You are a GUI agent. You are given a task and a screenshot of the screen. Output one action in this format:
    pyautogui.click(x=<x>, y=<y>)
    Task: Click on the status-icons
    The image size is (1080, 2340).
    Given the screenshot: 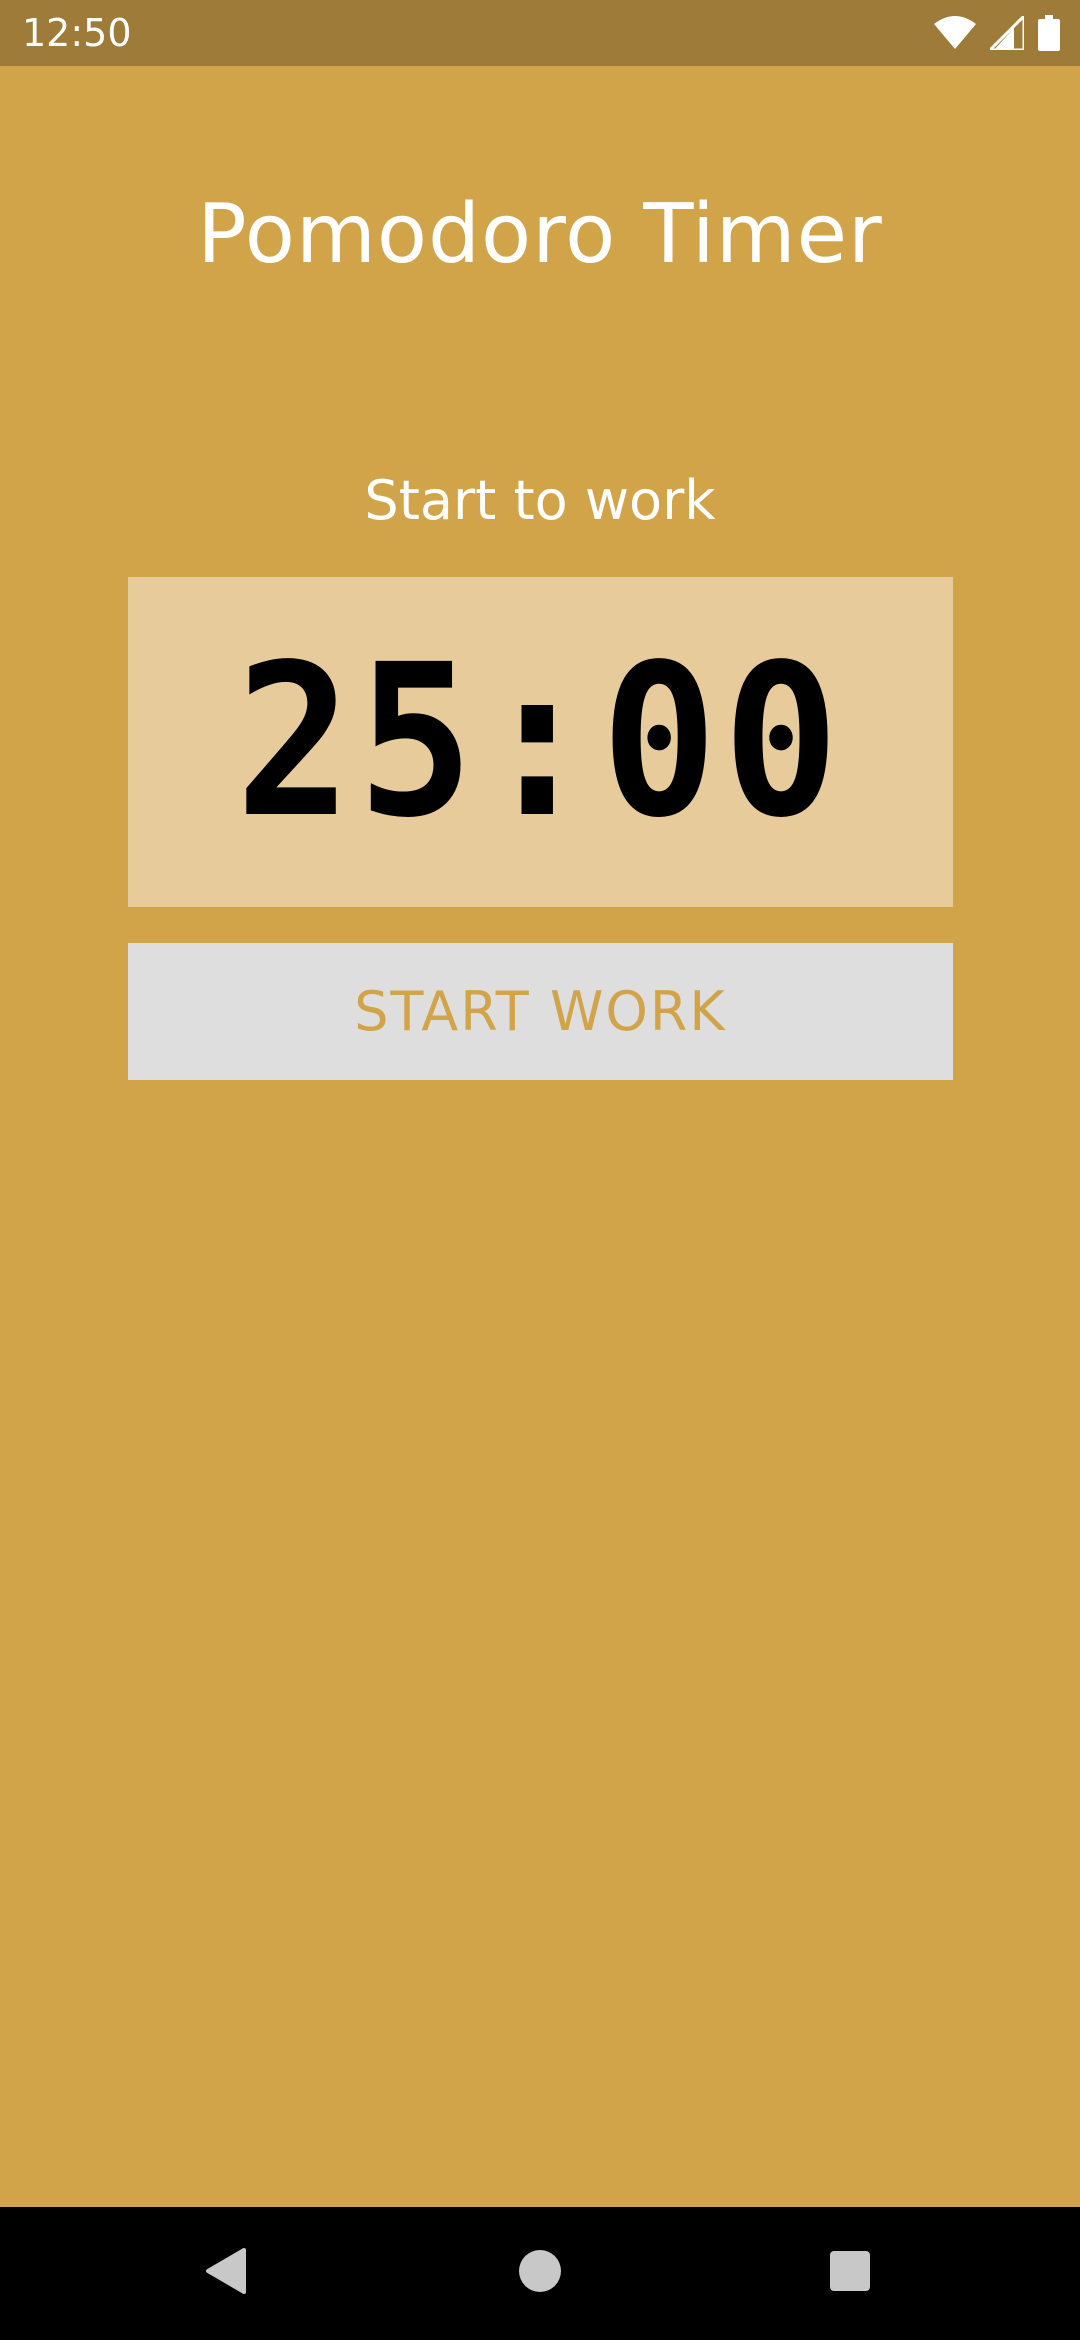 What is the action you would take?
    pyautogui.click(x=997, y=33)
    